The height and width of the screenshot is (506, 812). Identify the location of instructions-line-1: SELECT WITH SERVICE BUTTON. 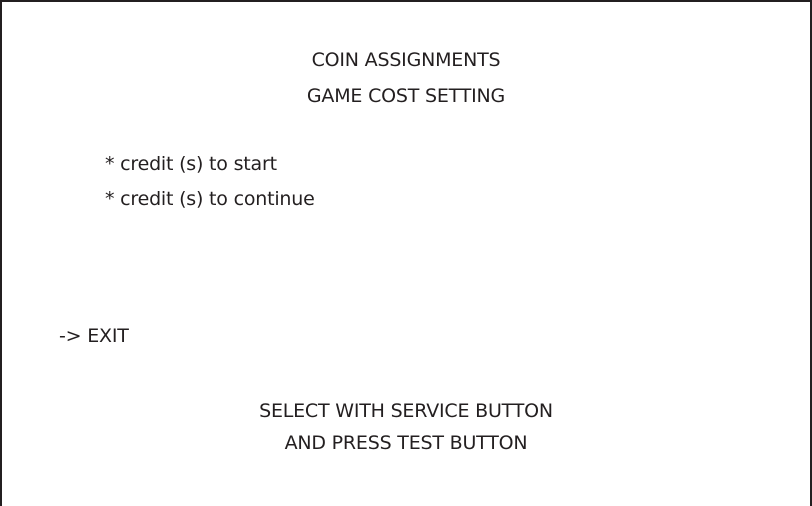
(406, 411).